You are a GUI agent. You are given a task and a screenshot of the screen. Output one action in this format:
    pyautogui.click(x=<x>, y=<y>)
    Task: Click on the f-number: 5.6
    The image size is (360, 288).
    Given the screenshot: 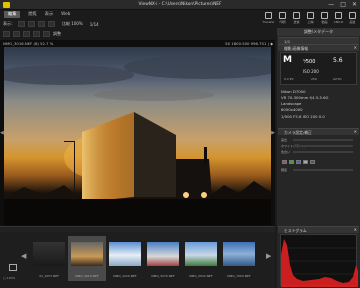 What is the action you would take?
    pyautogui.click(x=338, y=60)
    